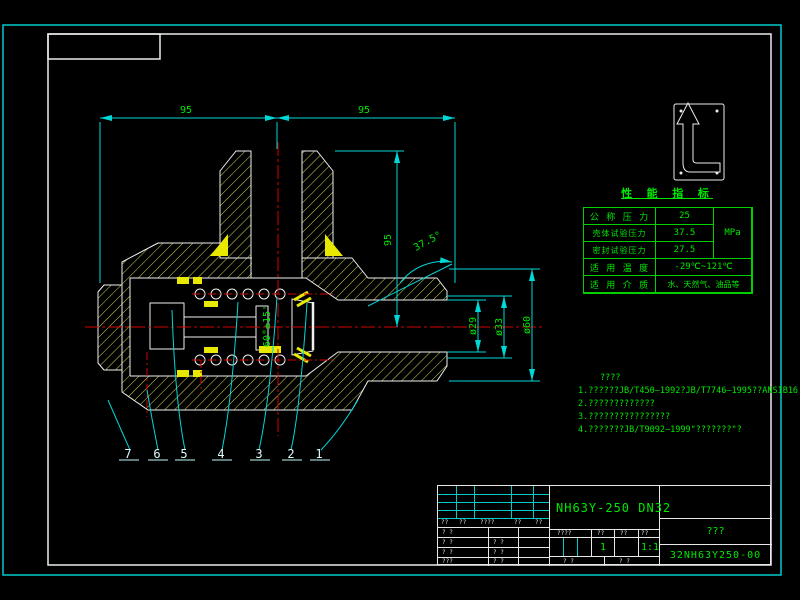  Describe the element at coordinates (290, 454) in the screenshot. I see `part-number-2: 2` at that location.